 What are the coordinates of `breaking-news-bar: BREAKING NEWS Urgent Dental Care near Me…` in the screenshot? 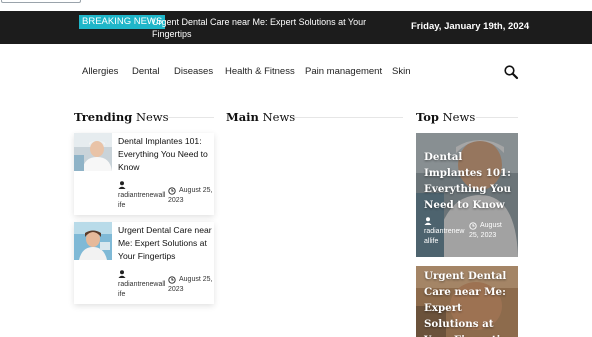 It's located at (296, 27).